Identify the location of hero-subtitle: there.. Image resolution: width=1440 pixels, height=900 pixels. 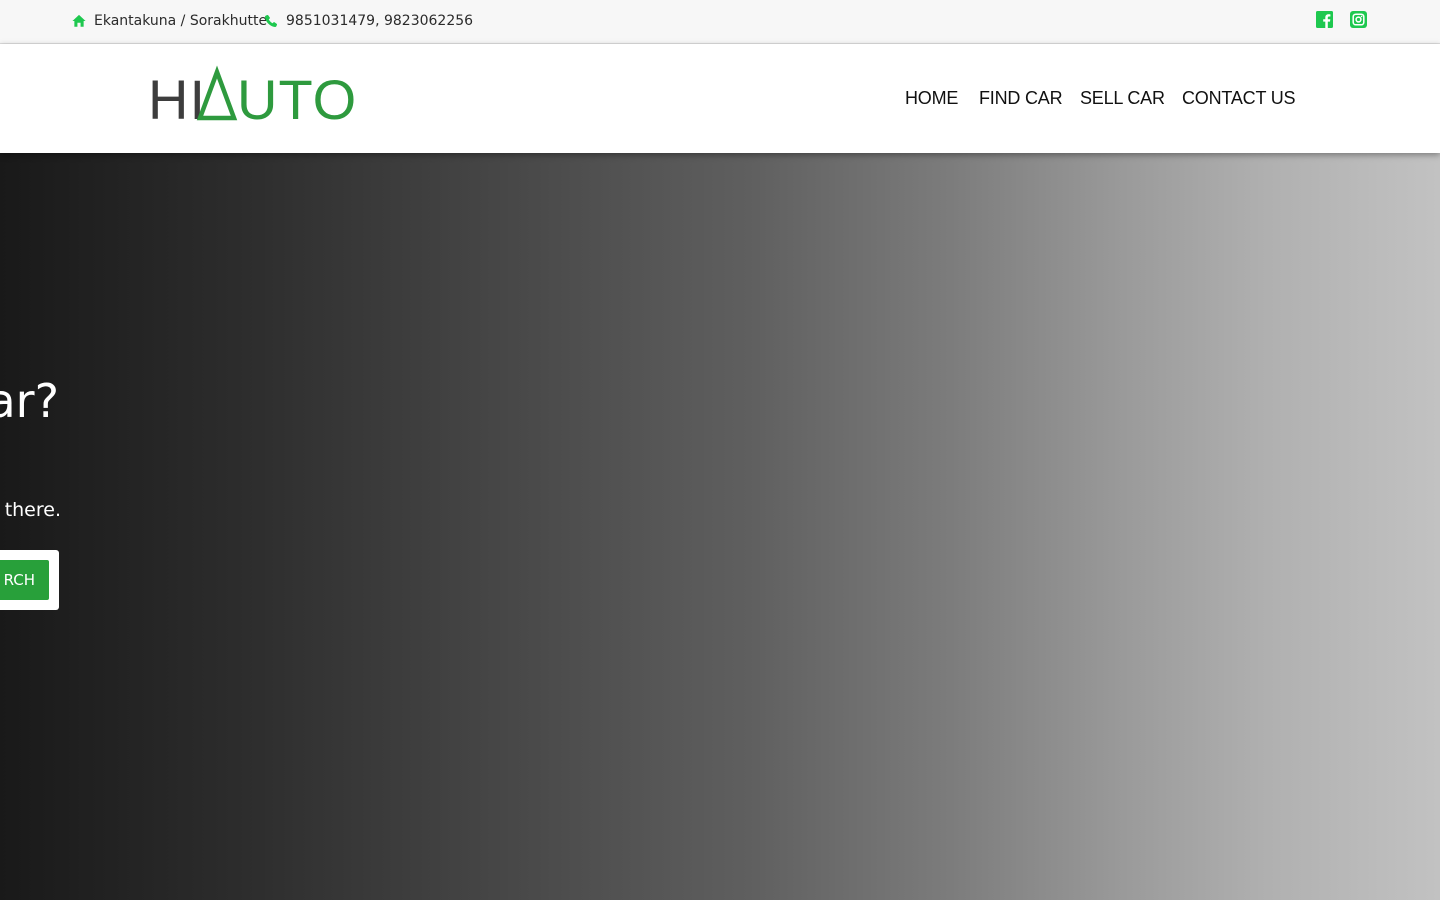
(32, 510).